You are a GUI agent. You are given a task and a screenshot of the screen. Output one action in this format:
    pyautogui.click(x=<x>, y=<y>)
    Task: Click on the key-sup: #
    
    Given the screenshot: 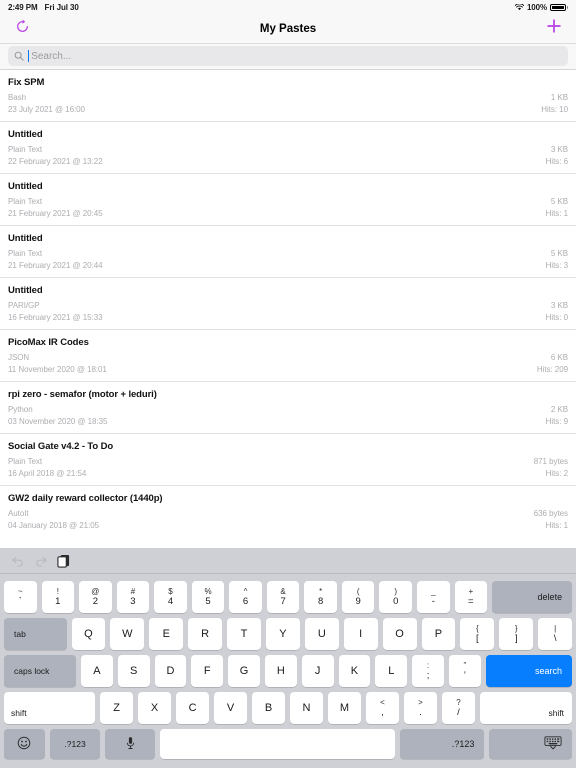 What is the action you would take?
    pyautogui.click(x=133, y=591)
    